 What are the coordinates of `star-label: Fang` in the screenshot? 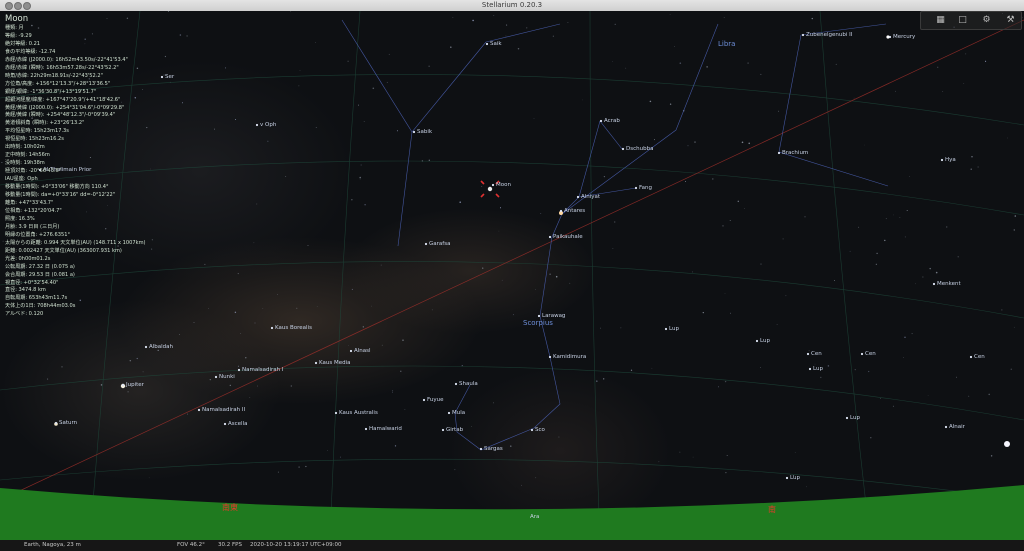 It's located at (645, 188).